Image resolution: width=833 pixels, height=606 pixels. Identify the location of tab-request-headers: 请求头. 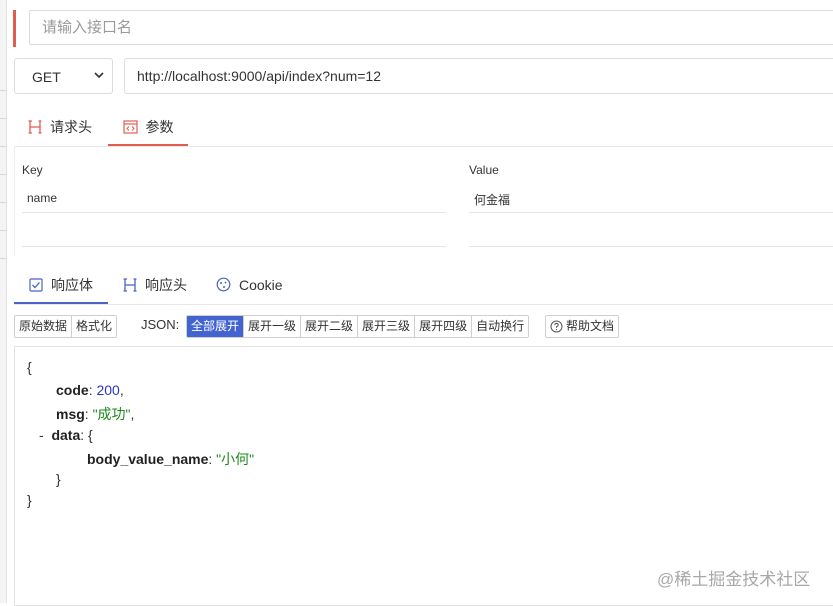
(60, 126).